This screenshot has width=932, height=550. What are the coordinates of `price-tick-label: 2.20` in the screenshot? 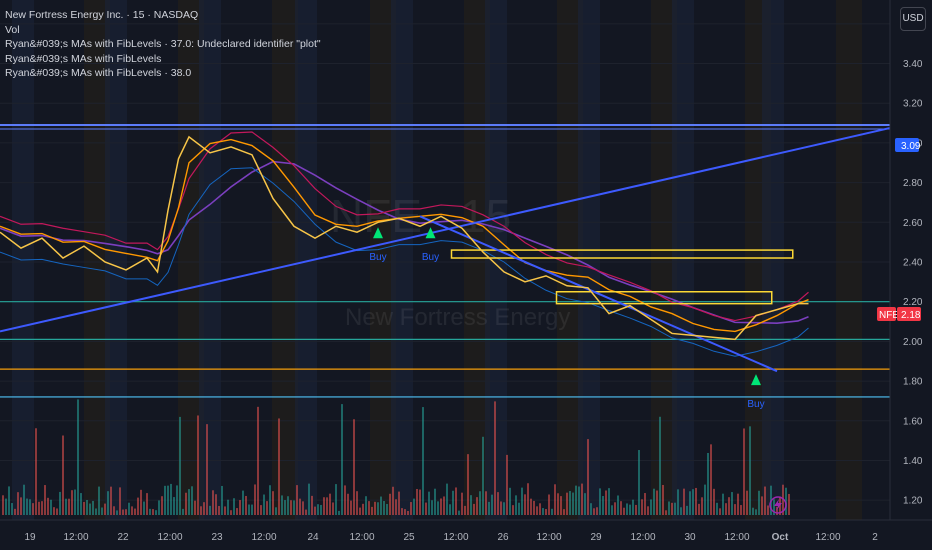 It's located at (913, 302).